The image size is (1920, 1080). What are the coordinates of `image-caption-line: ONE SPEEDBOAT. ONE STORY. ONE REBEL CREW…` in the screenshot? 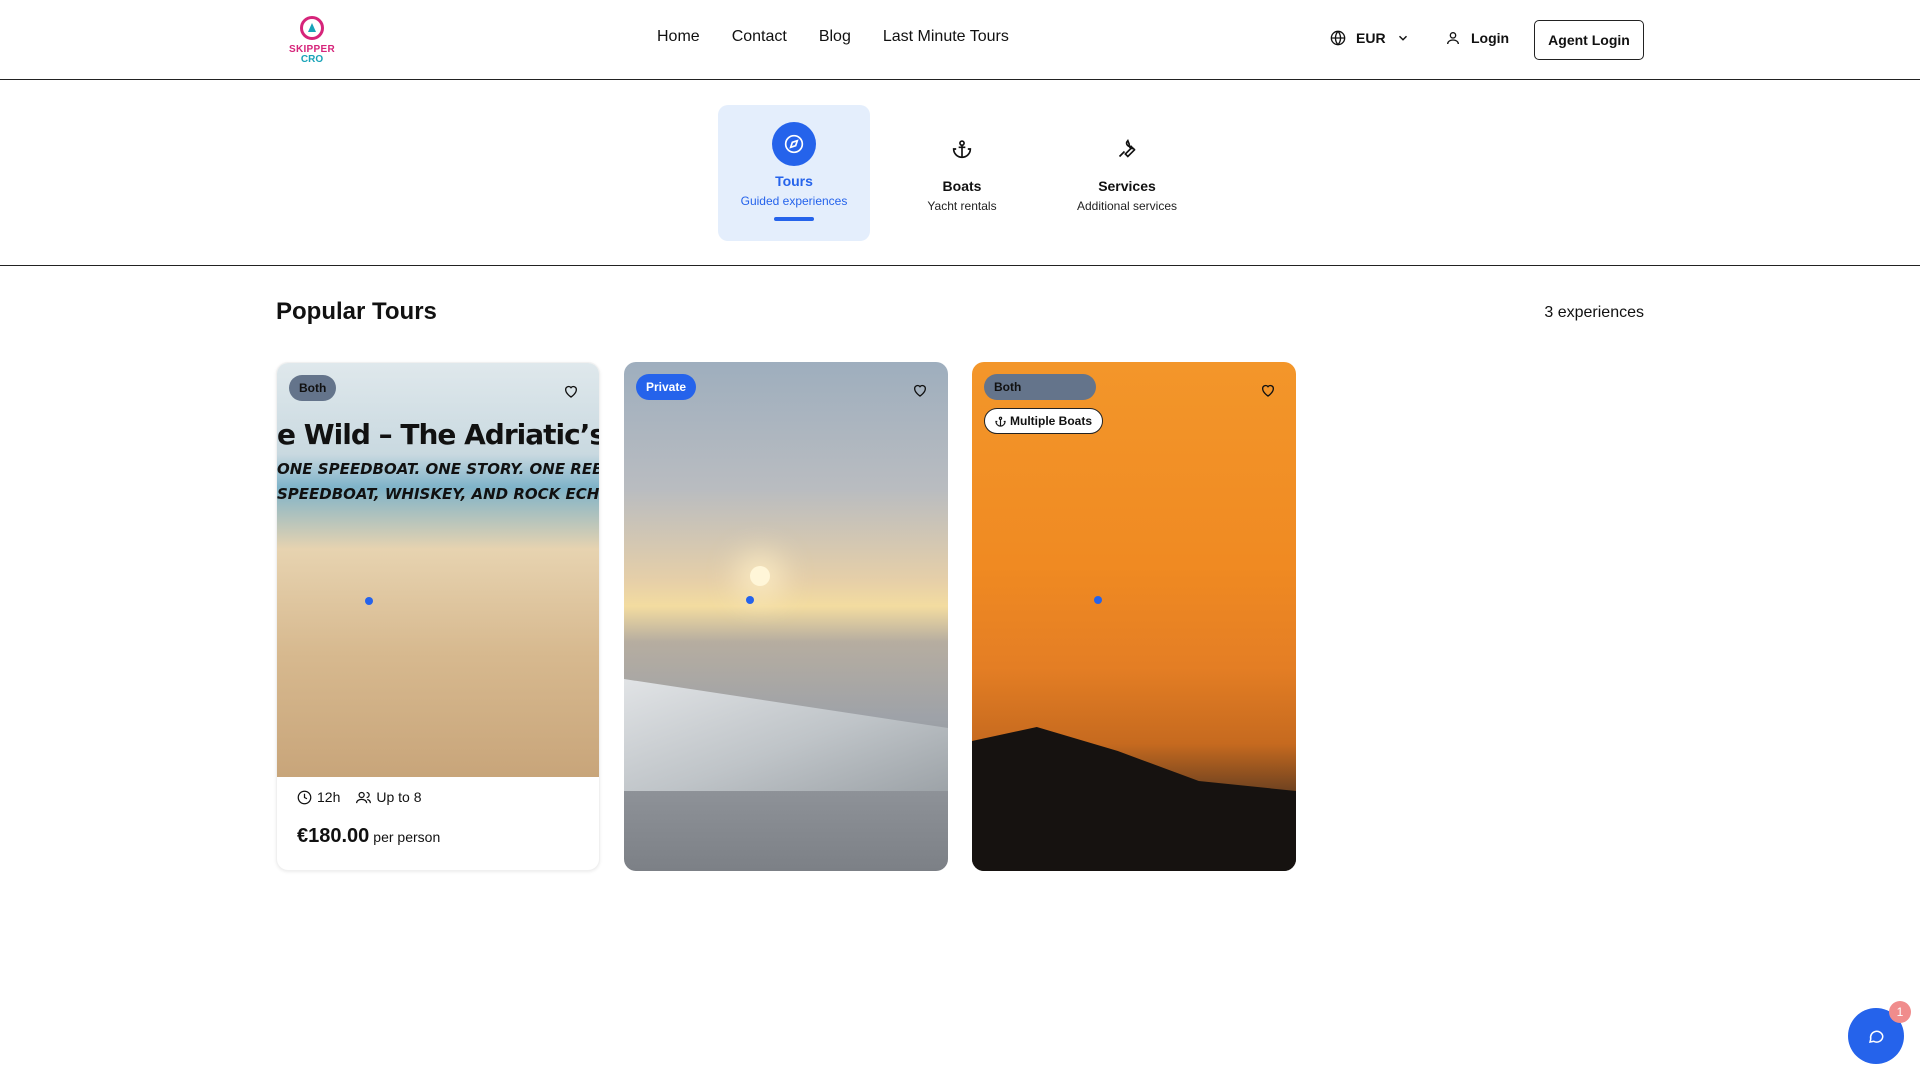 It's located at (438, 469).